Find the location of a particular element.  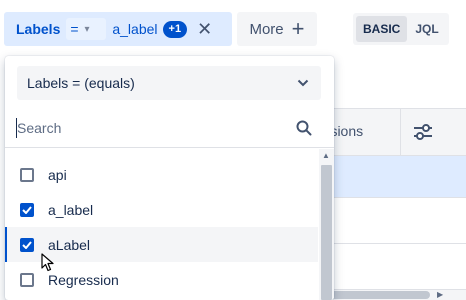

list-item: api is located at coordinates (161, 174).